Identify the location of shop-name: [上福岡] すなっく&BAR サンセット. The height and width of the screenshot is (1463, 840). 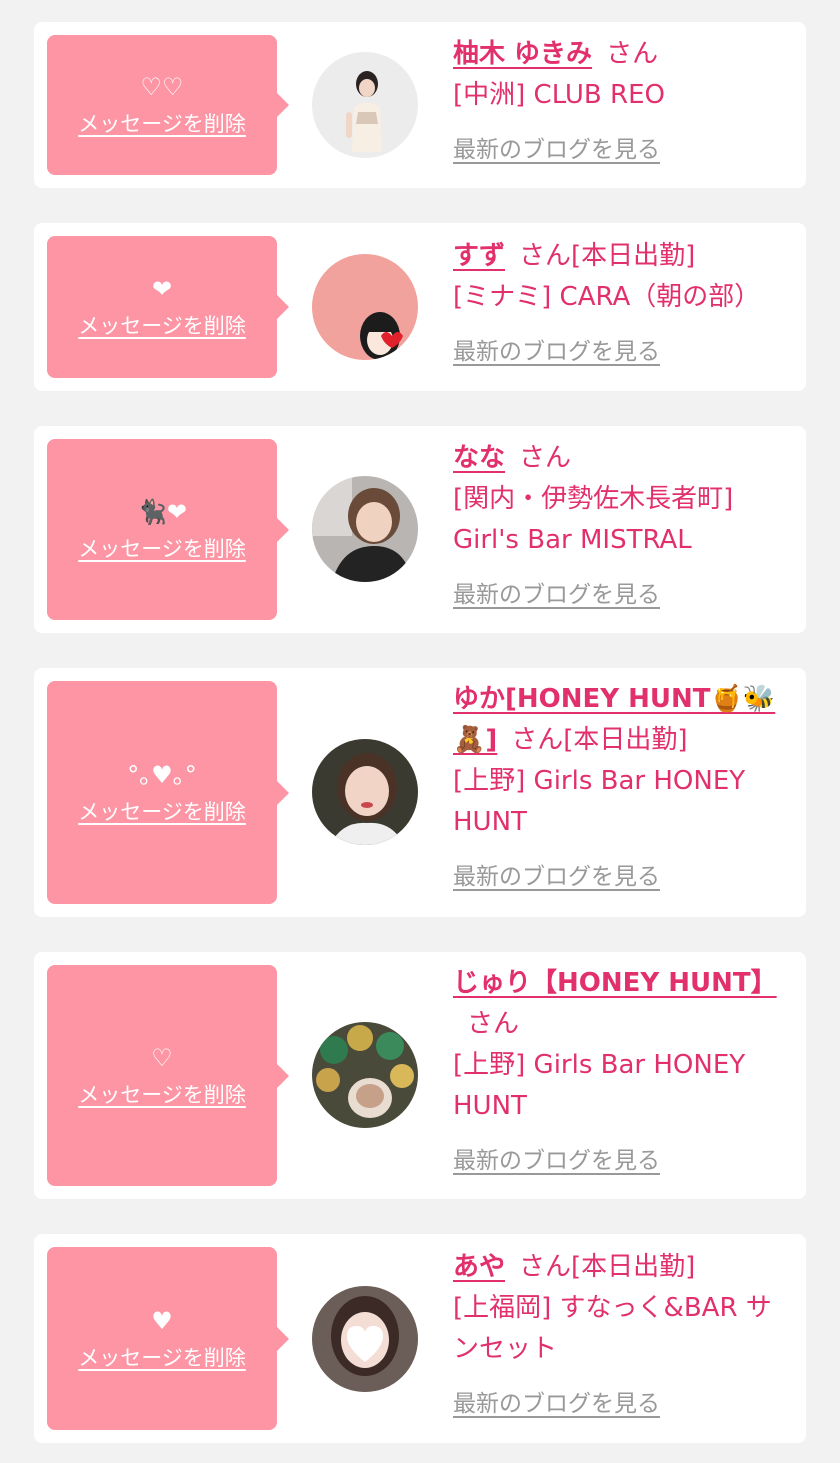
(612, 1328).